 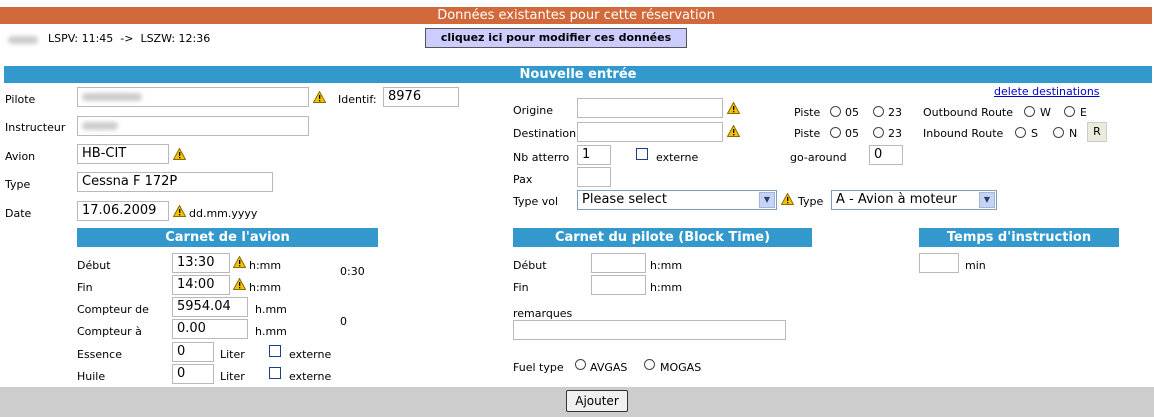 What do you see at coordinates (1083, 112) in the screenshot?
I see `outbound-e-label: E` at bounding box center [1083, 112].